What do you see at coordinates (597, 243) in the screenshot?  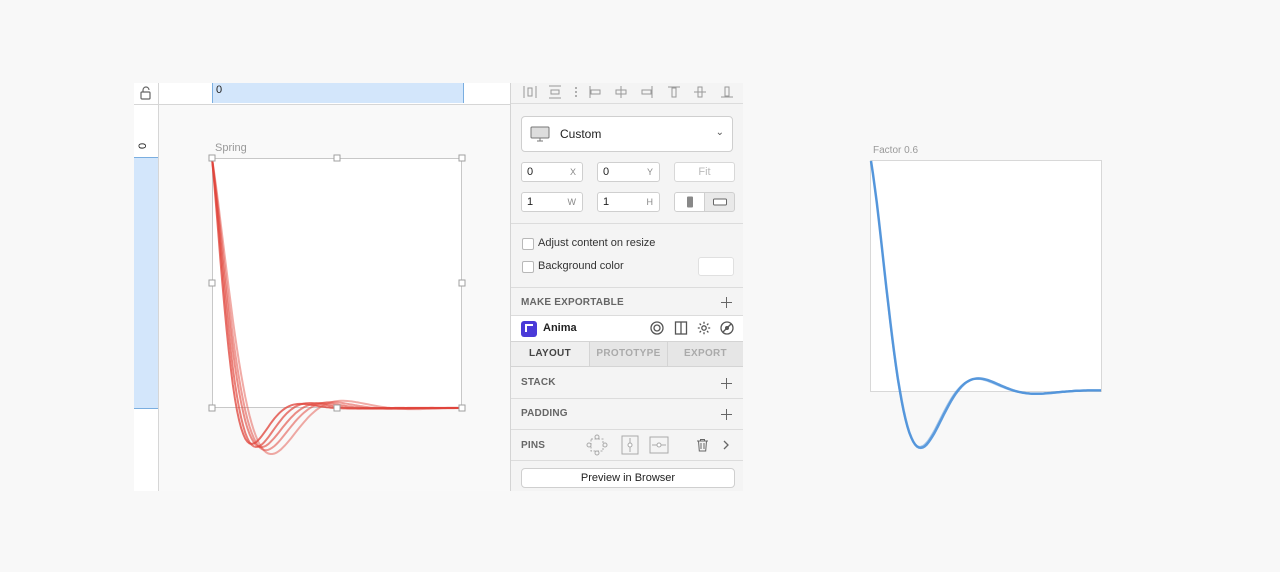 I see `adjust-content-label: Adjust content on resize` at bounding box center [597, 243].